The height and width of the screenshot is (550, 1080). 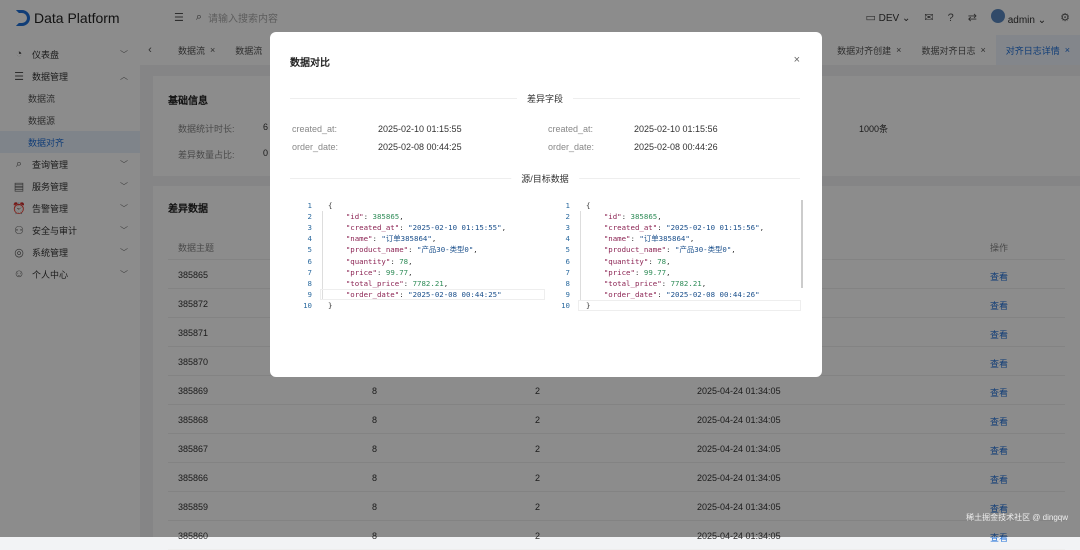 What do you see at coordinates (681, 294) in the screenshot?
I see `code-line: "order_date": "2025-02-08 00:44:26"` at bounding box center [681, 294].